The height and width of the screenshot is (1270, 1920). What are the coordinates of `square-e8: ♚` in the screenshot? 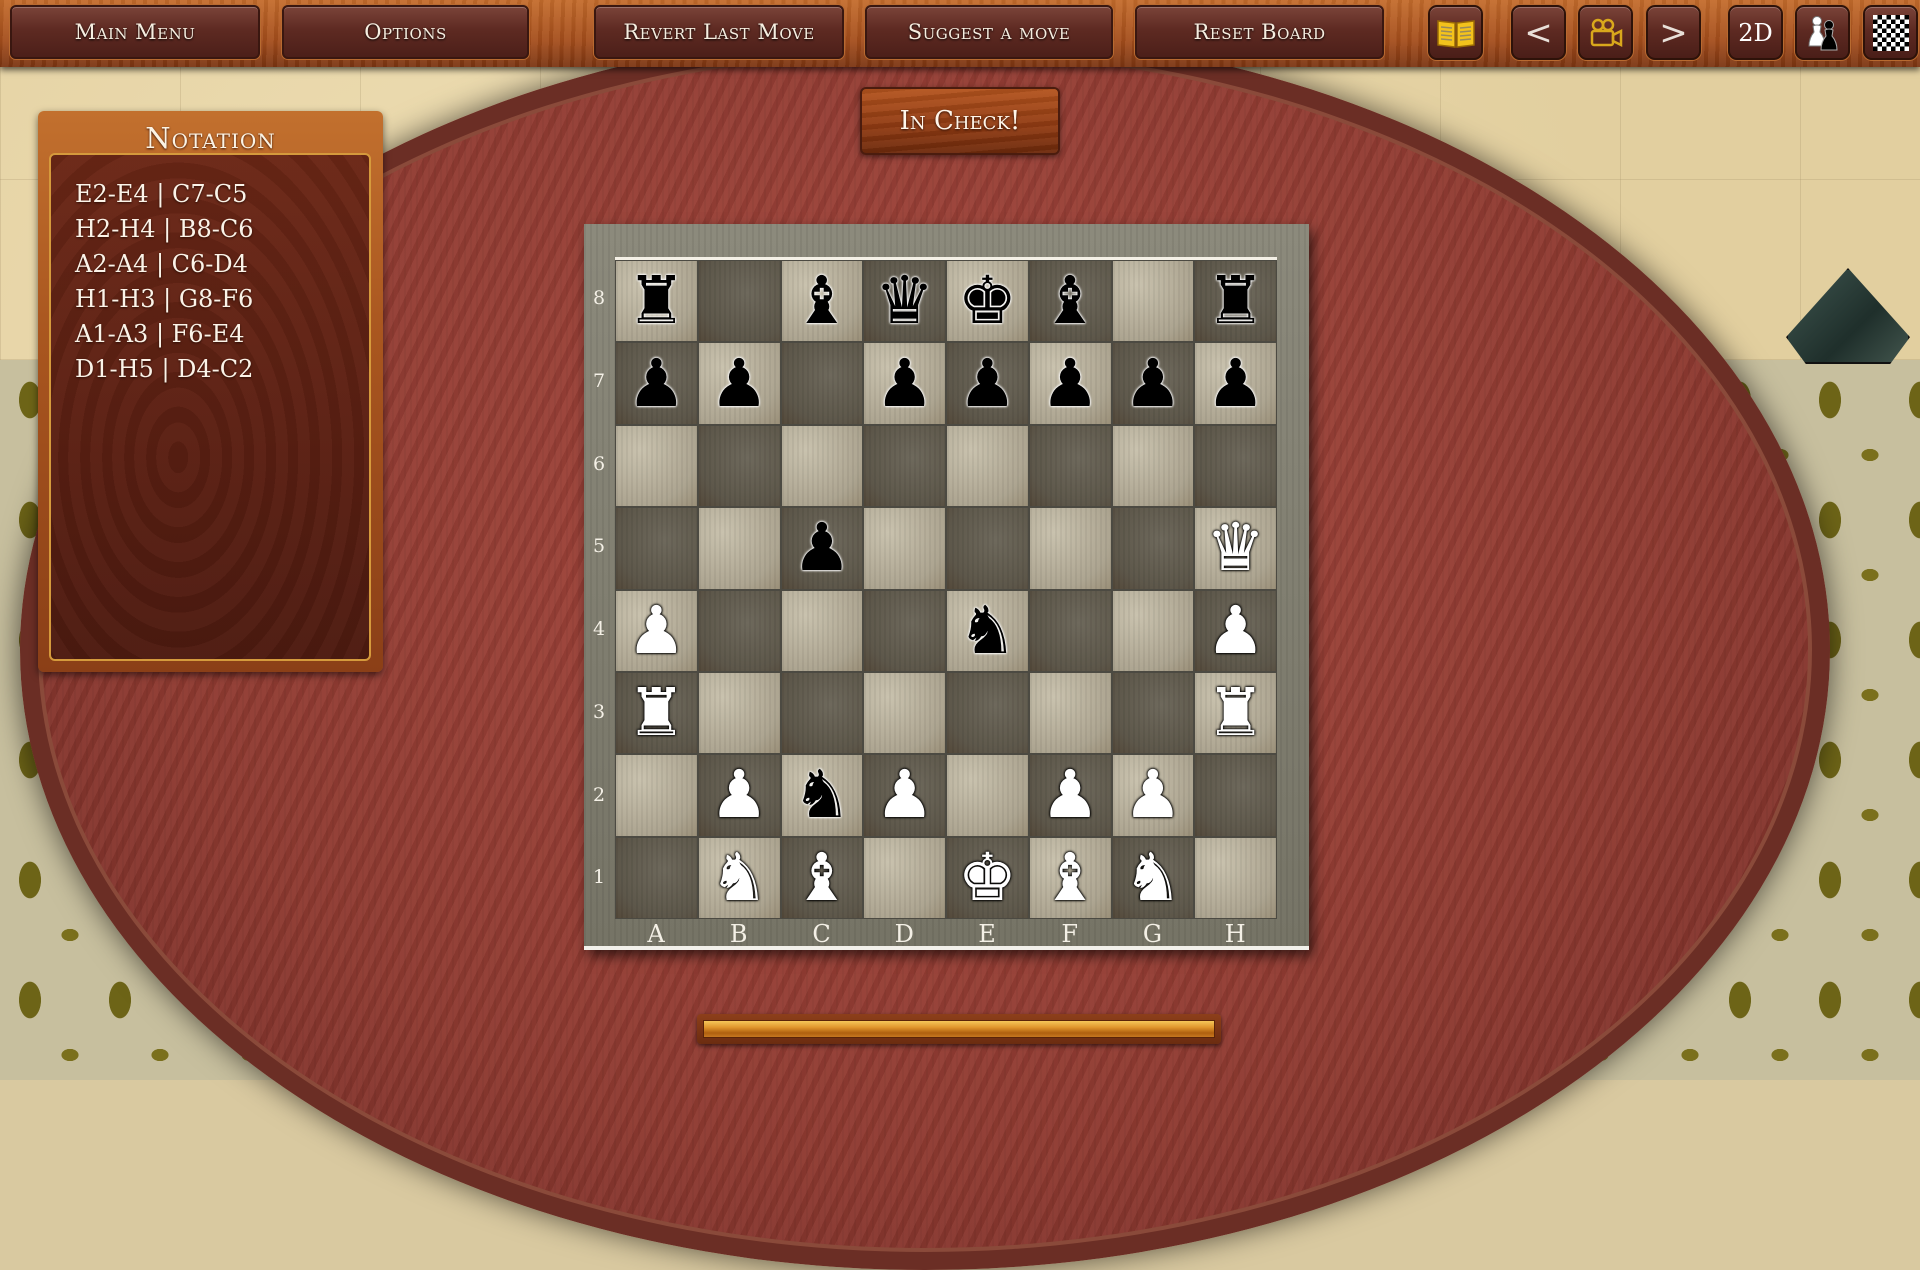 It's located at (987, 301).